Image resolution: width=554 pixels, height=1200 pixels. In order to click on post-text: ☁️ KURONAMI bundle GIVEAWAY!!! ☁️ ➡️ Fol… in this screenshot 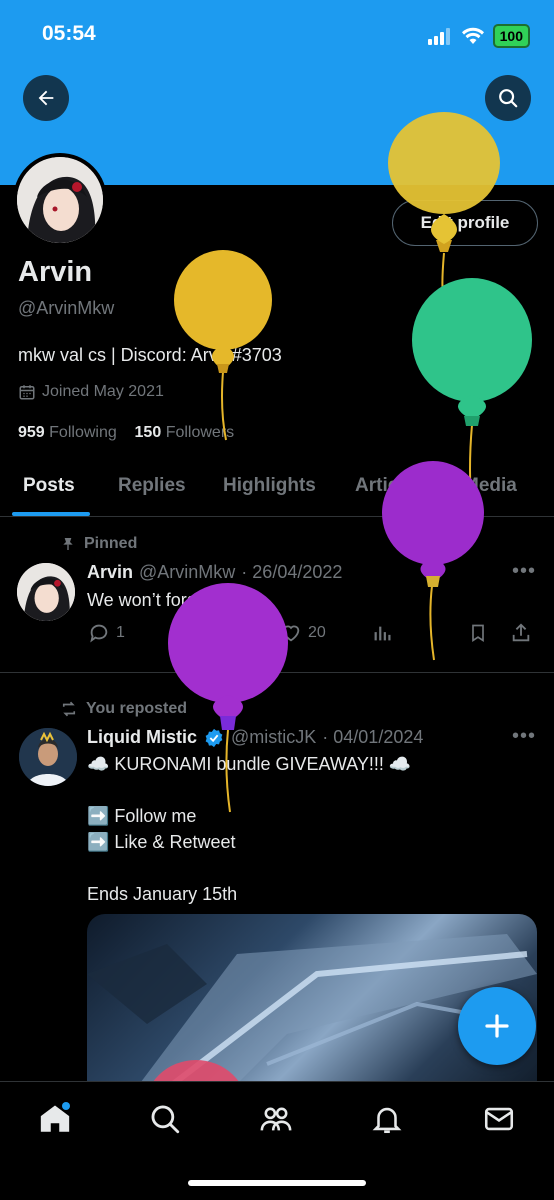, I will do `click(249, 829)`.